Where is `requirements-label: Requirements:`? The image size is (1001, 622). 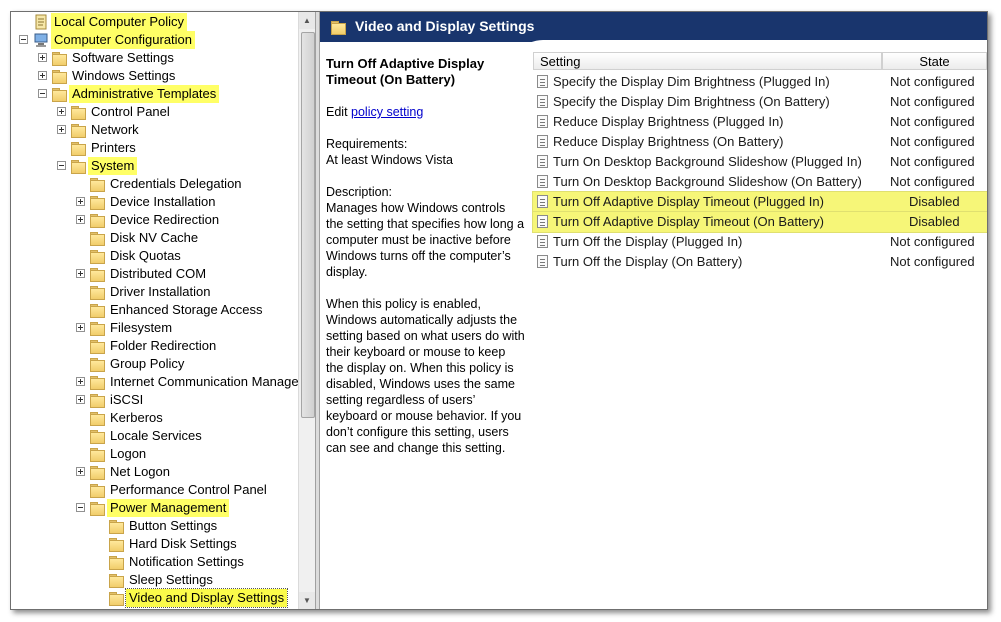 requirements-label: Requirements: is located at coordinates (367, 144).